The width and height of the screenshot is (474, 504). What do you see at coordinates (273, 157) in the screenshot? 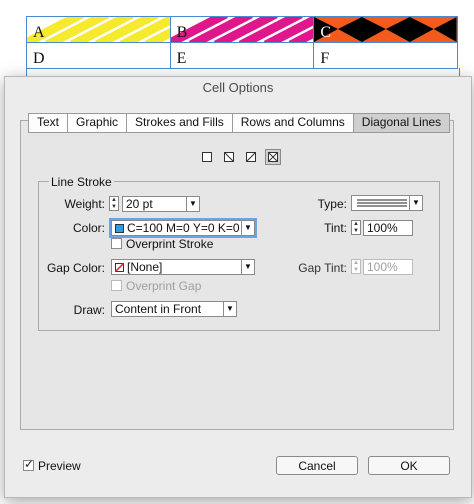
I see `diagonal-cross-icon` at bounding box center [273, 157].